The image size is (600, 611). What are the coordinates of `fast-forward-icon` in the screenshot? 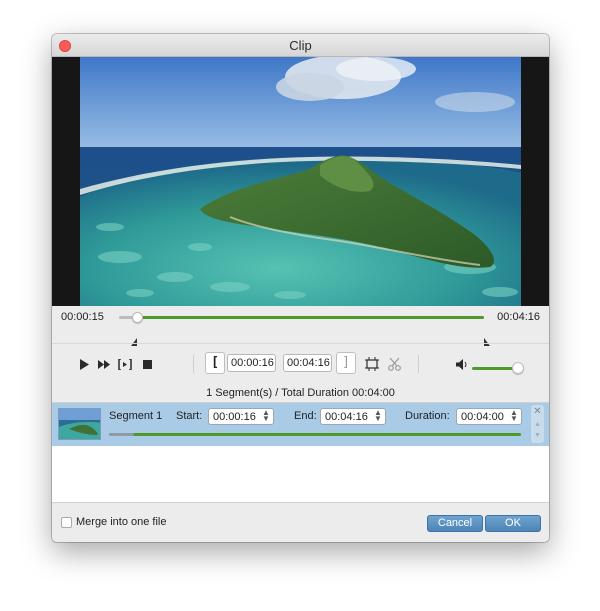 It's located at (104, 364).